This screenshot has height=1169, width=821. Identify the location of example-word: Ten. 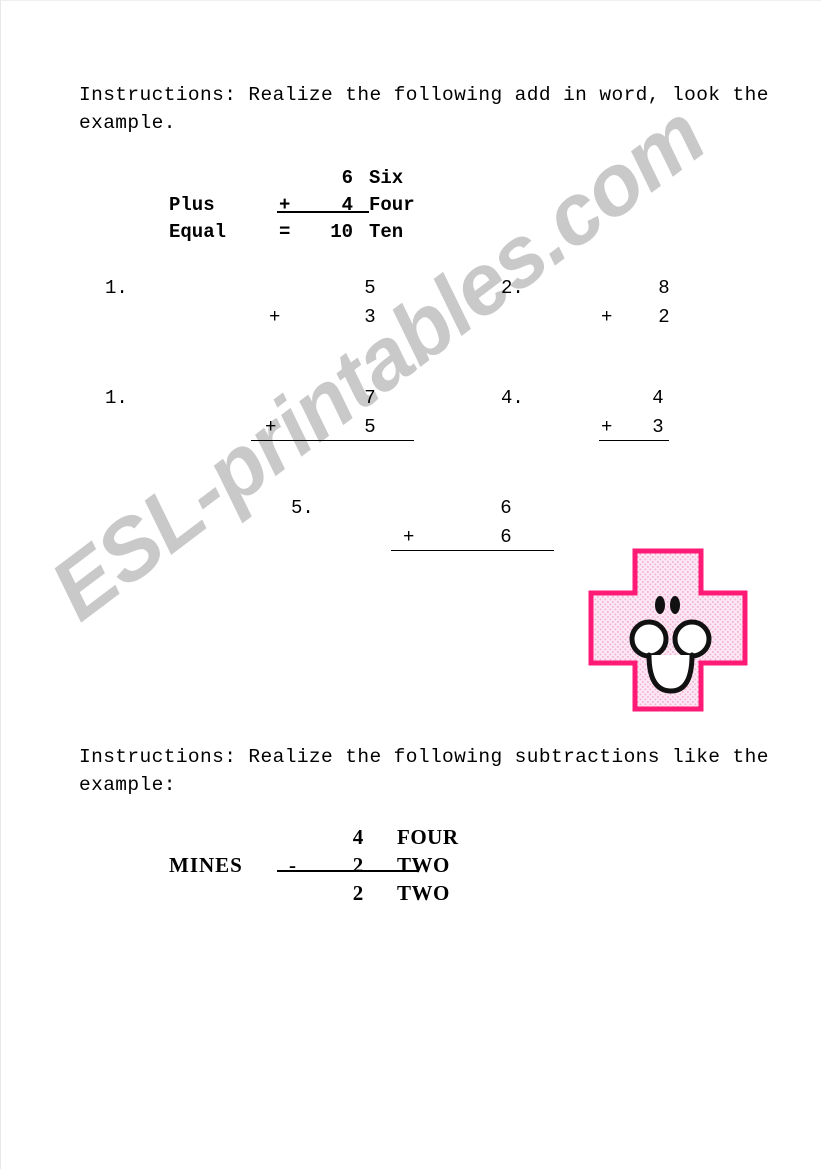
(386, 232).